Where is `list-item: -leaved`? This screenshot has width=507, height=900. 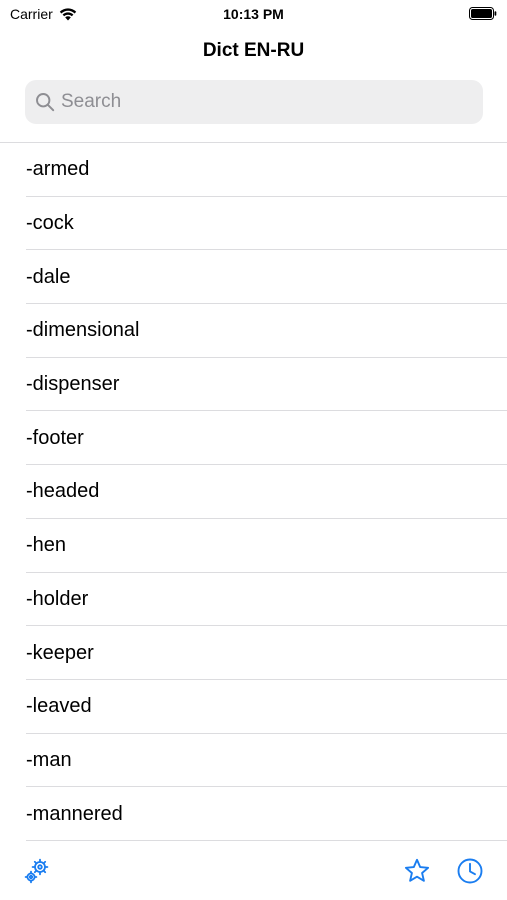
list-item: -leaved is located at coordinates (253, 707).